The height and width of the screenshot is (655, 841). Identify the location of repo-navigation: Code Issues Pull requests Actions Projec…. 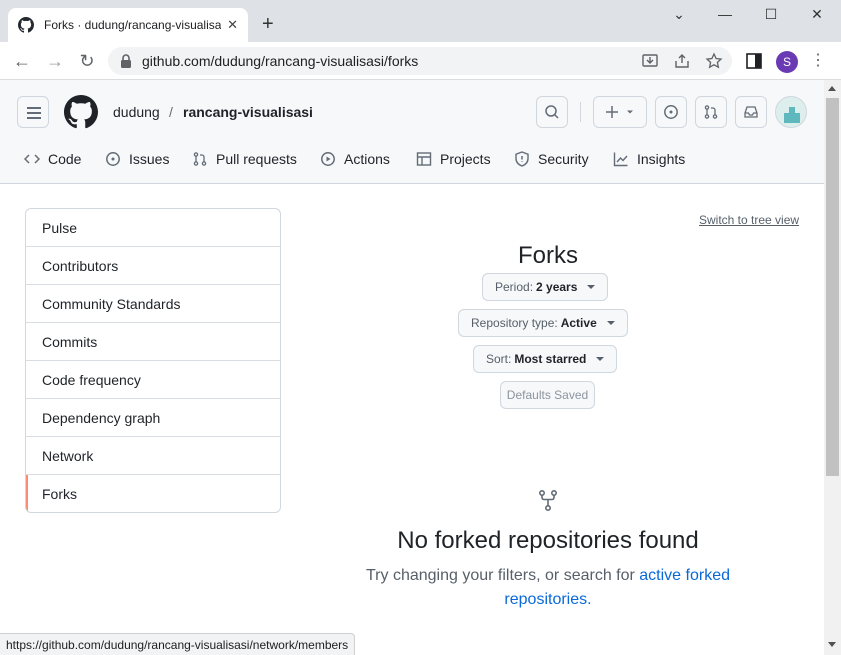
(412, 161).